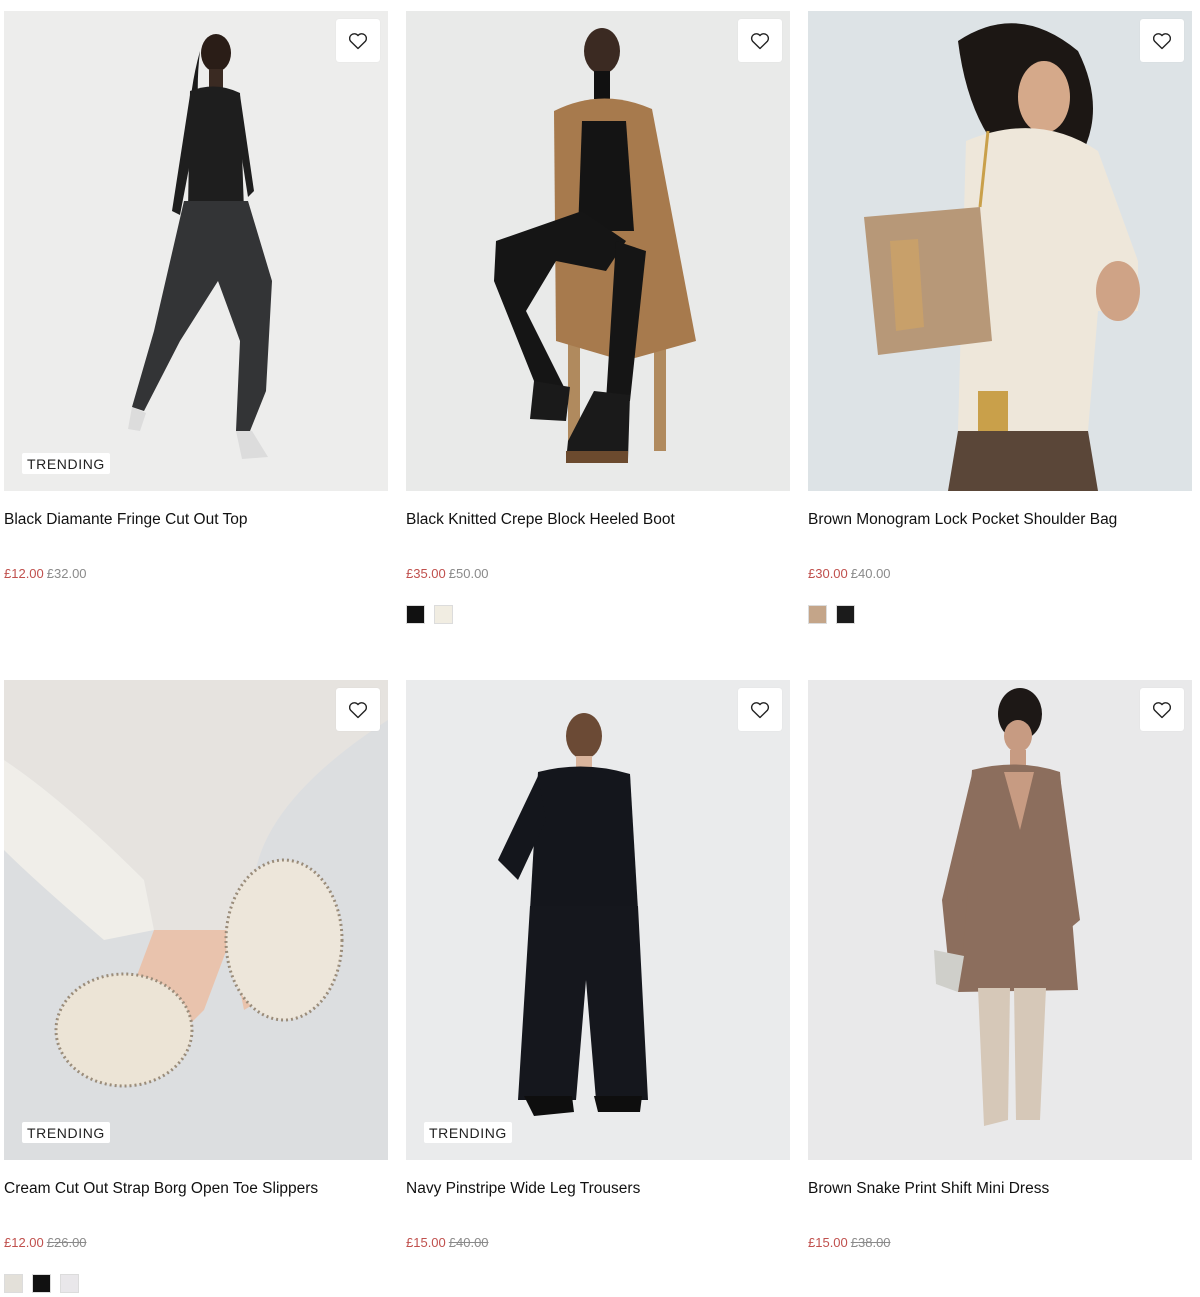  Describe the element at coordinates (1000, 1189) in the screenshot. I see `product-name: Brown Snake Print Shift Mini Dress` at that location.